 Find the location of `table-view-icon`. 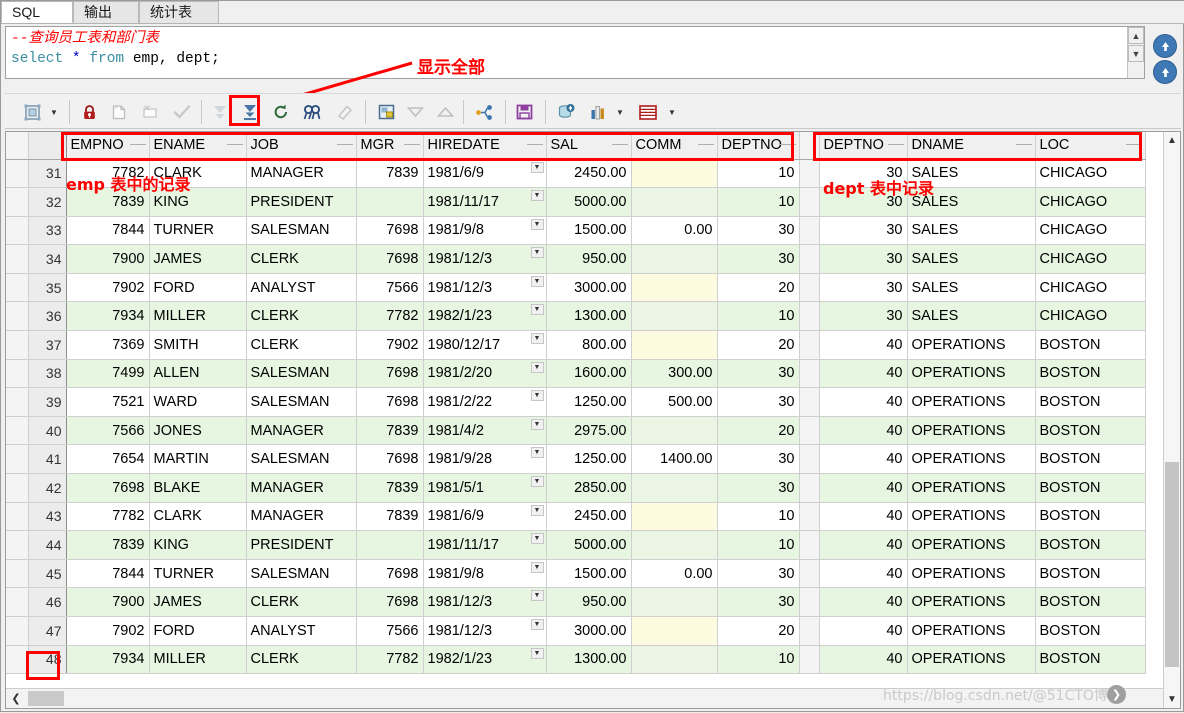

table-view-icon is located at coordinates (648, 112).